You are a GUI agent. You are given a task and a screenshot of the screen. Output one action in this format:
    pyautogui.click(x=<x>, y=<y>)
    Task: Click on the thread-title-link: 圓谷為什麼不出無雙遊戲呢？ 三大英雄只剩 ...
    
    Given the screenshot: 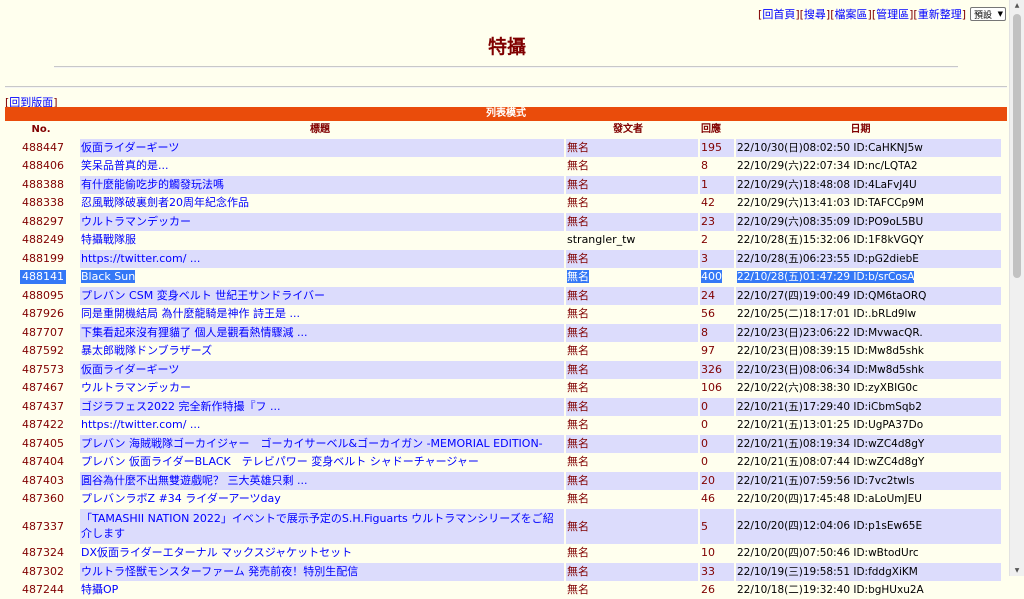 What is the action you would take?
    pyautogui.click(x=194, y=480)
    